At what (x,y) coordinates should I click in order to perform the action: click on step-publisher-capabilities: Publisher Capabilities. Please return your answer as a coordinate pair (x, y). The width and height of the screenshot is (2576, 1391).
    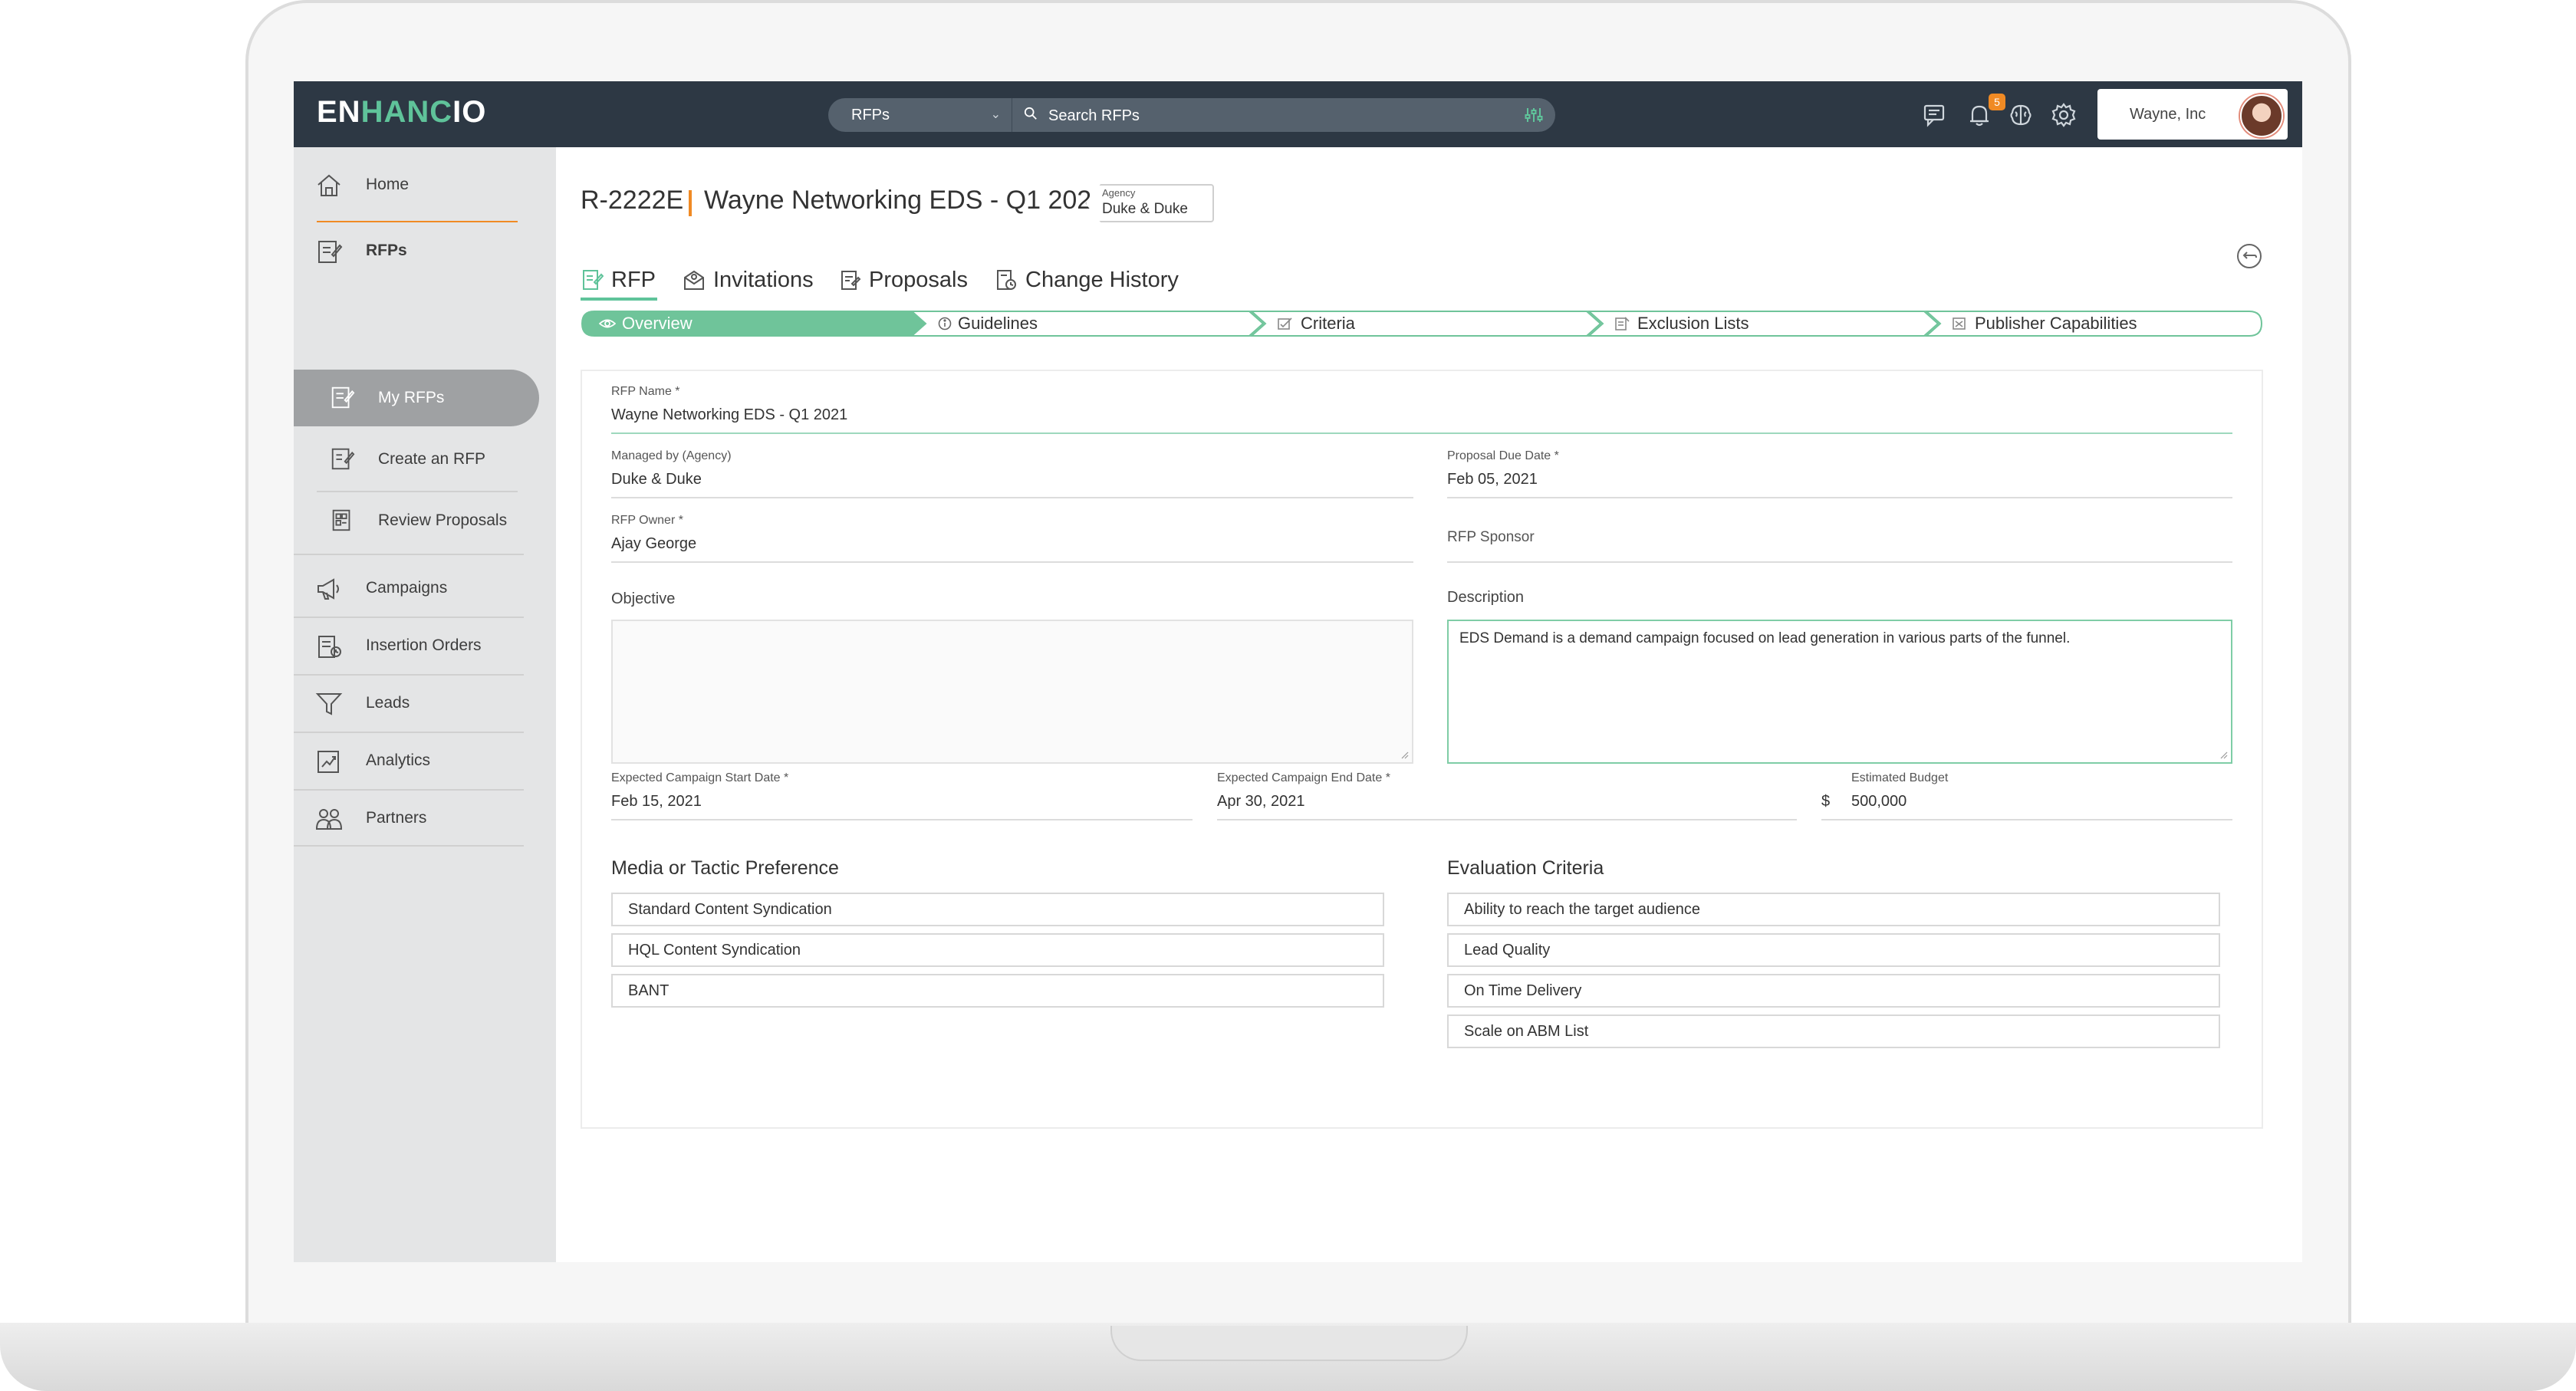
    Looking at the image, I should click on (2097, 323).